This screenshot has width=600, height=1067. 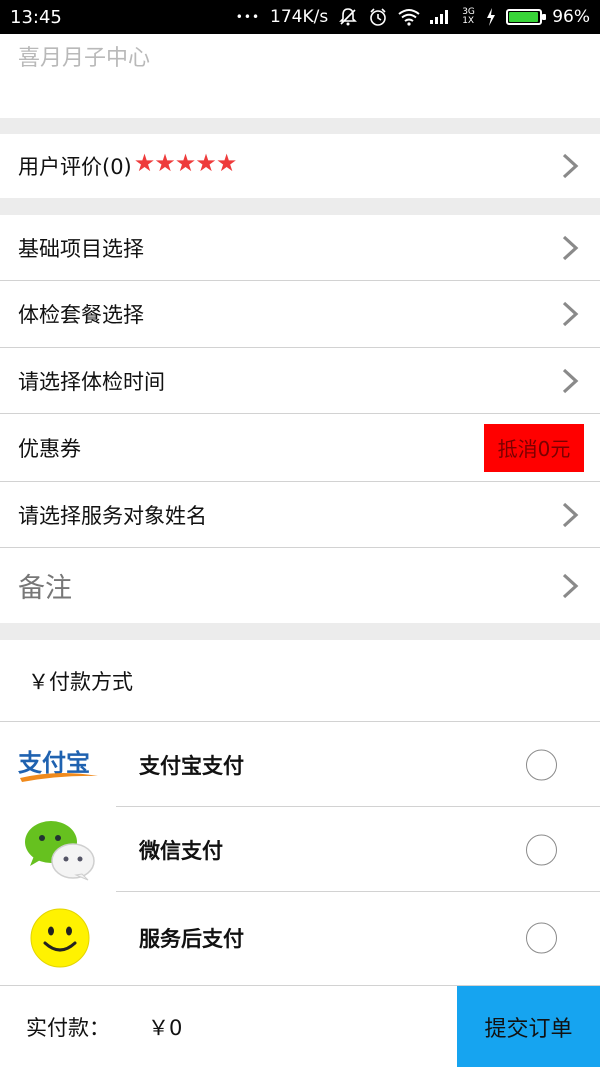 I want to click on remark-label: 备注, so click(x=45, y=588).